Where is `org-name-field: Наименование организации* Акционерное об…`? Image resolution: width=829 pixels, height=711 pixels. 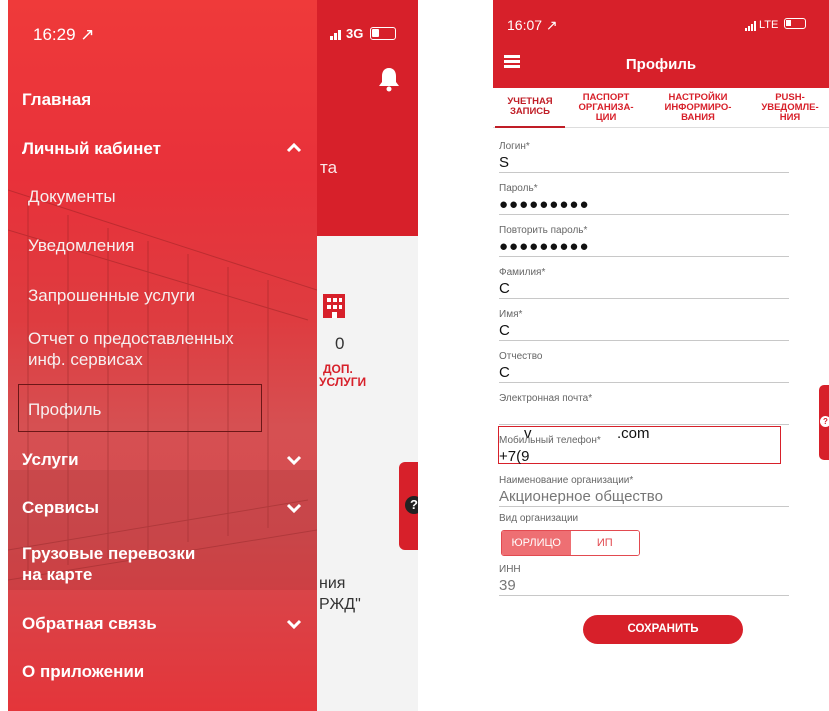 org-name-field: Наименование организации* Акционерное об… is located at coordinates (644, 491).